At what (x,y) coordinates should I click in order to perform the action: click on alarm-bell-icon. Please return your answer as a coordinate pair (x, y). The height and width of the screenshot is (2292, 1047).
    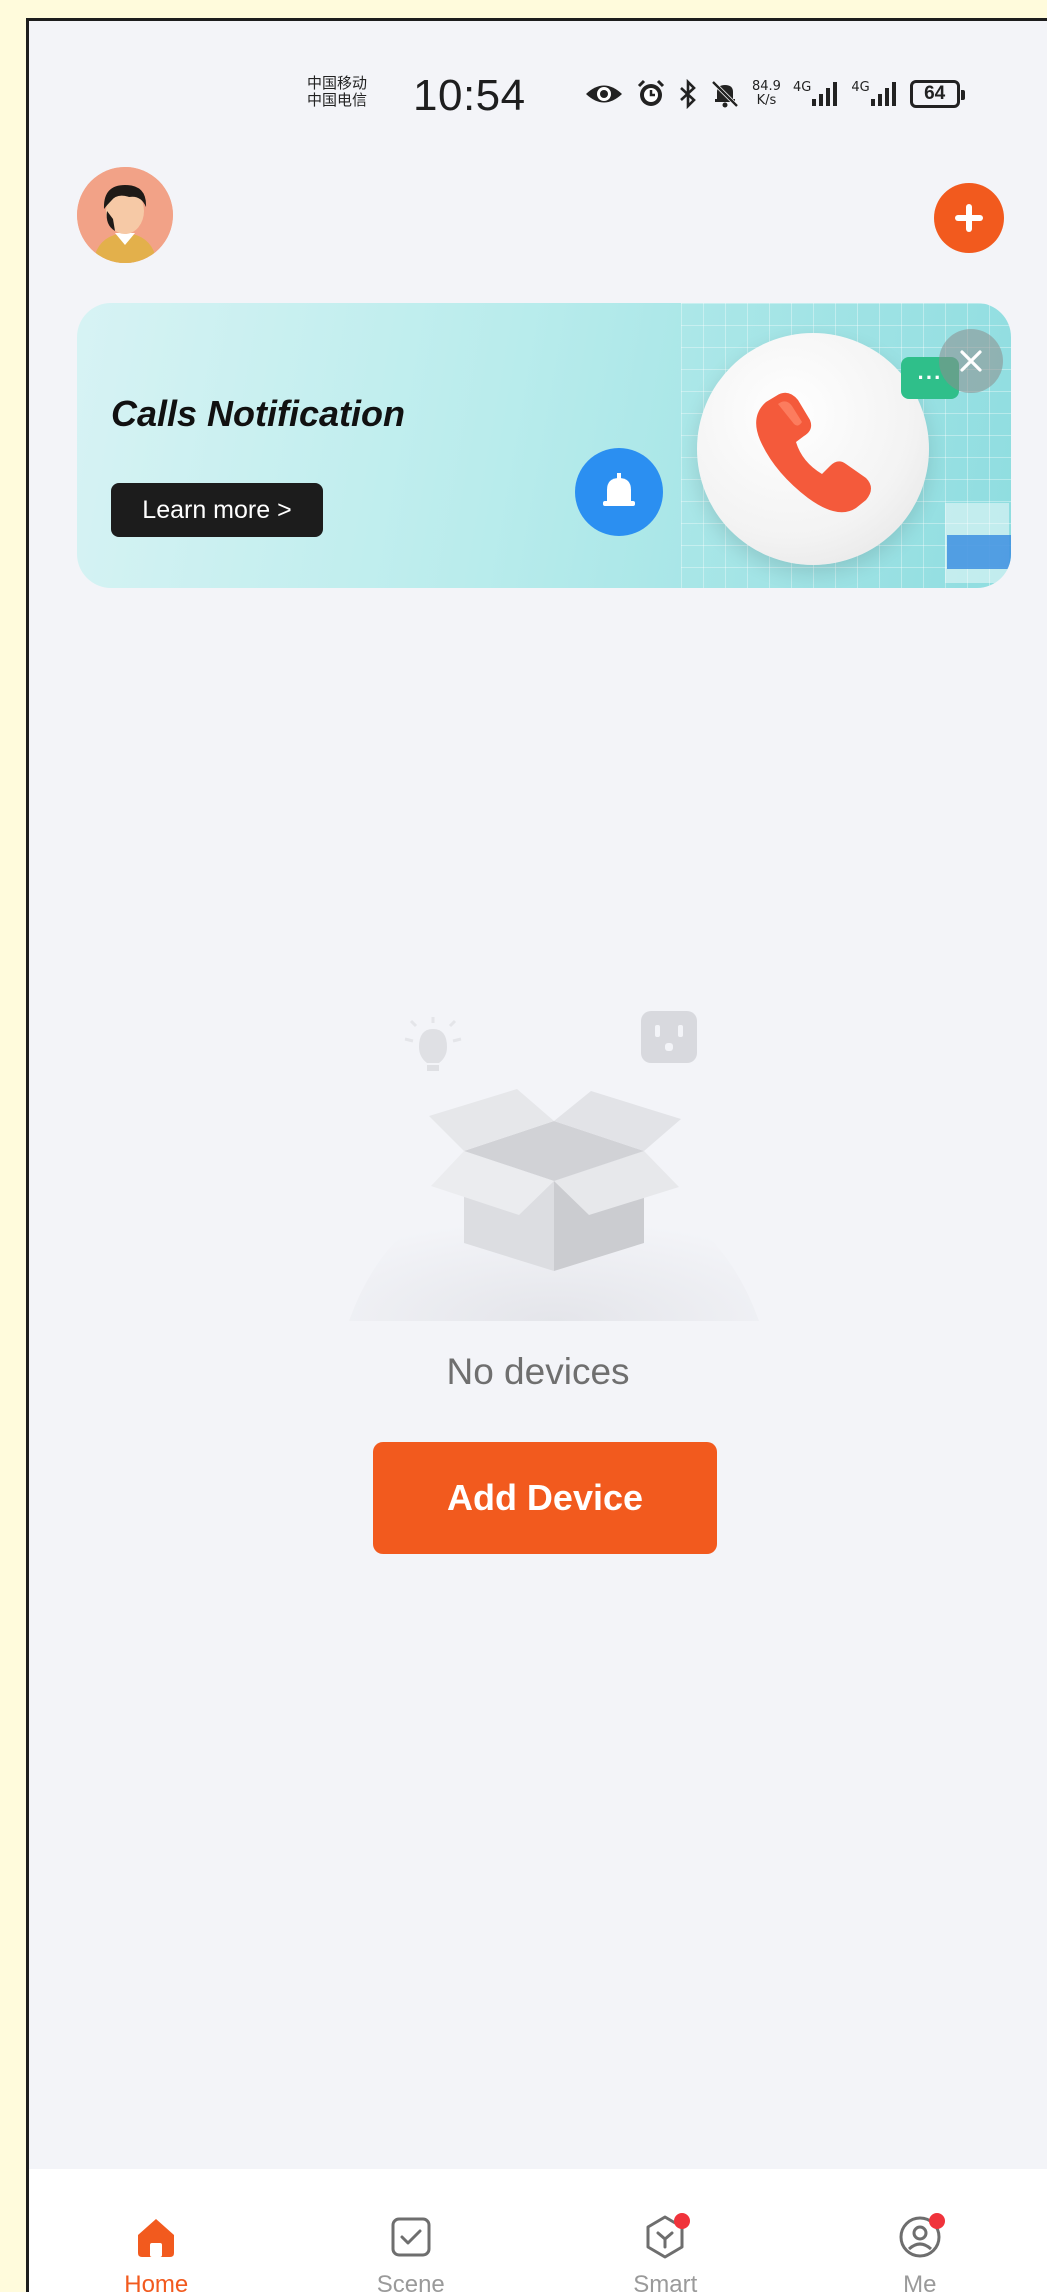
    Looking at the image, I should click on (619, 492).